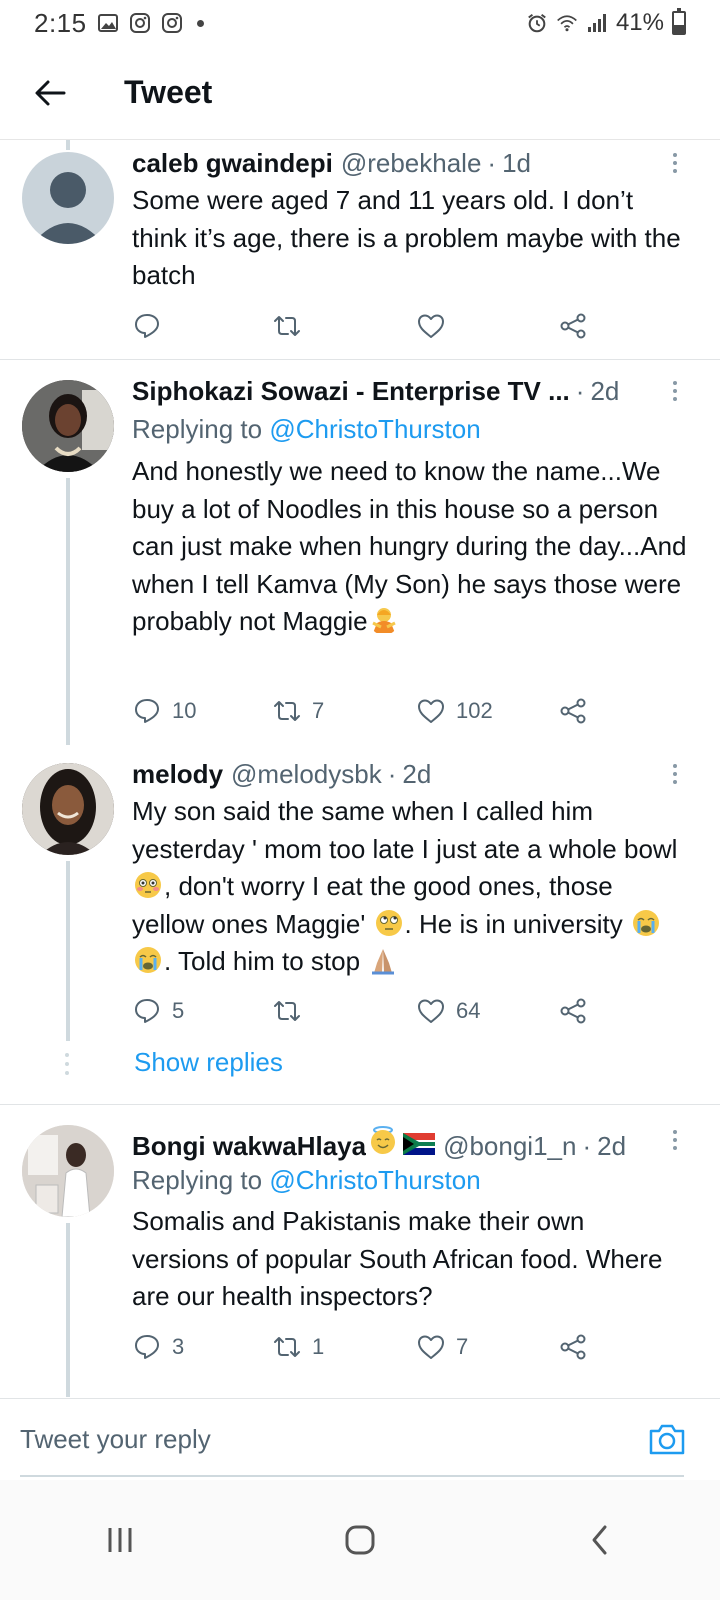 This screenshot has width=720, height=1600. What do you see at coordinates (419, 1144) in the screenshot?
I see `south-africa-flag-icon` at bounding box center [419, 1144].